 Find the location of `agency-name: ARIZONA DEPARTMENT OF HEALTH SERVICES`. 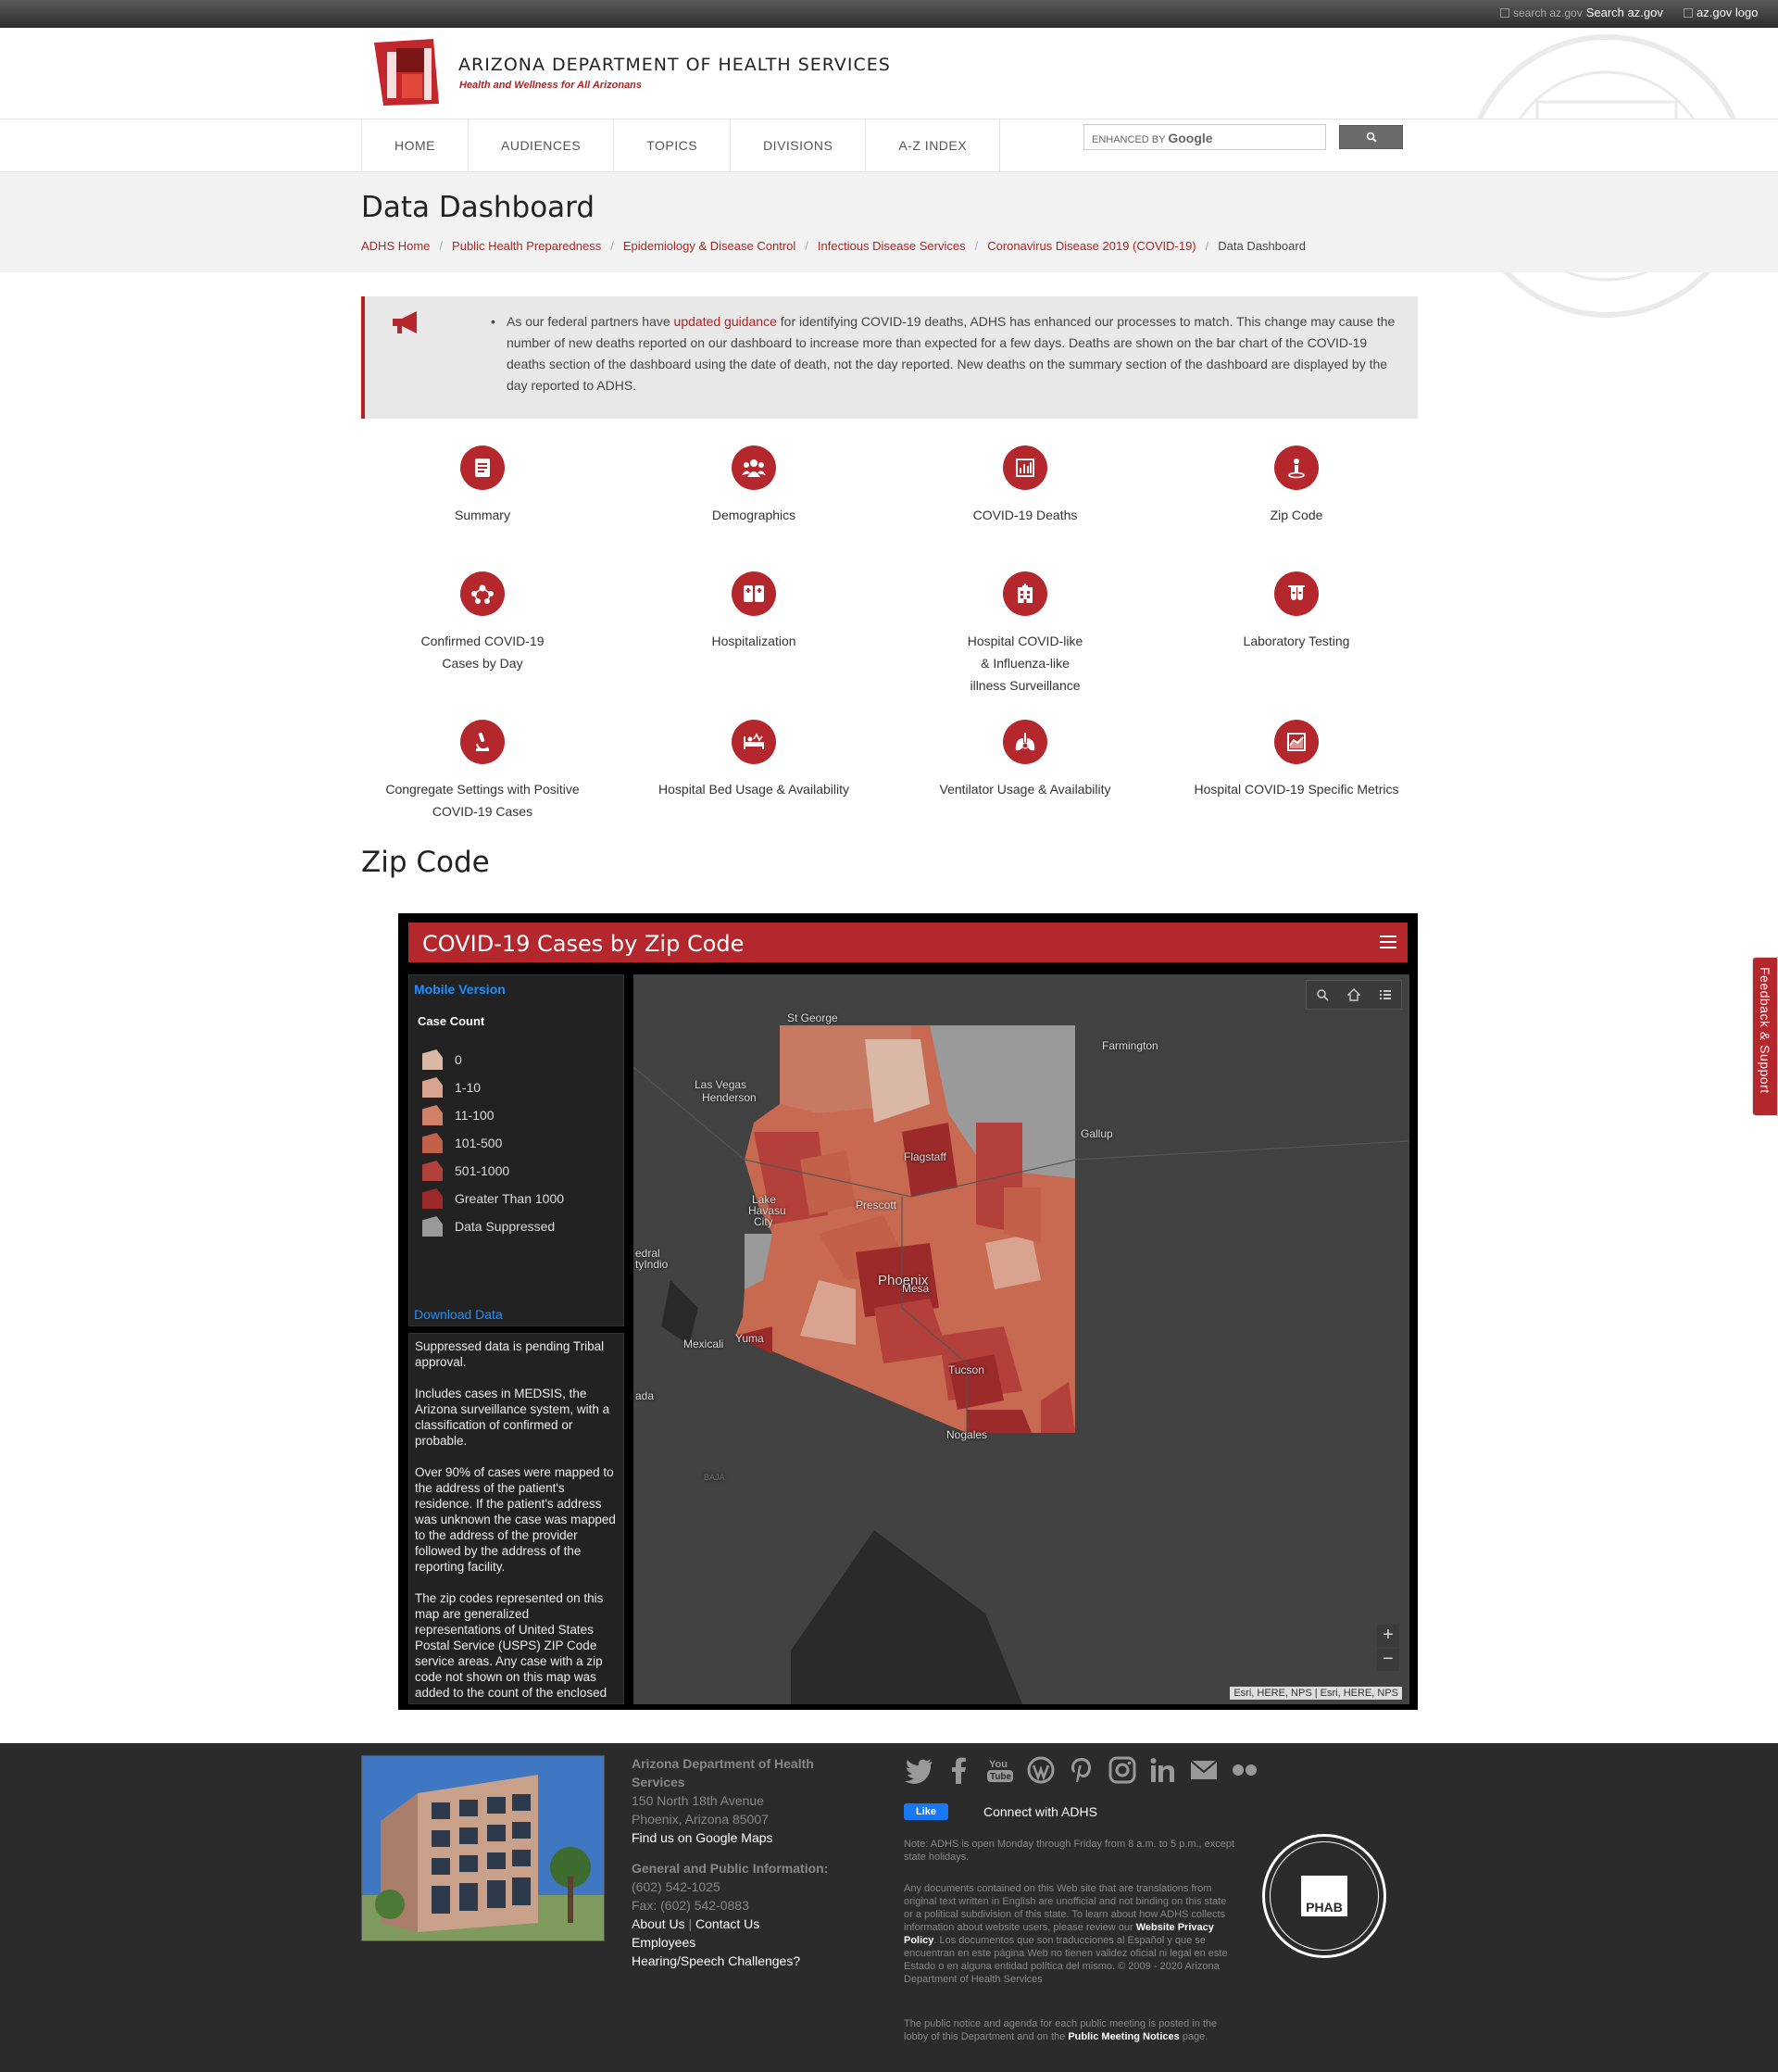

agency-name: ARIZONA DEPARTMENT OF HEALTH SERVICES is located at coordinates (674, 65).